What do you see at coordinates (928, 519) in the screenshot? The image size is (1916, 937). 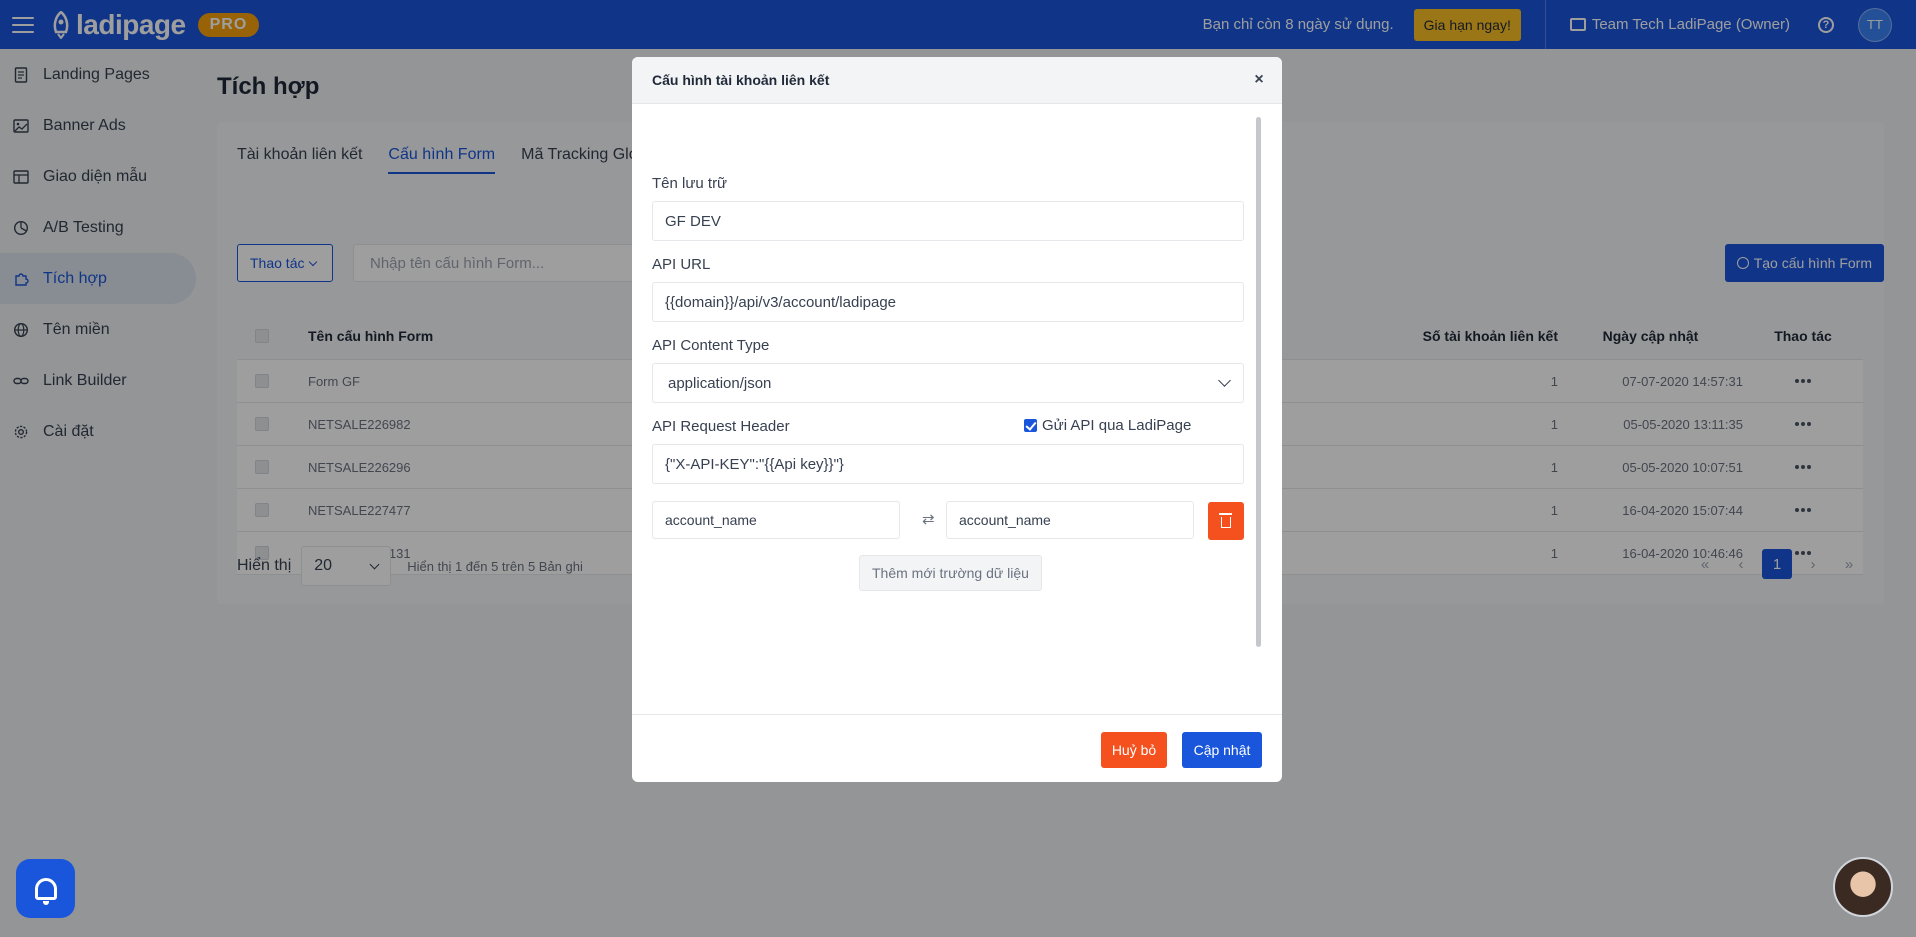 I see `swap-icon: ⇄` at bounding box center [928, 519].